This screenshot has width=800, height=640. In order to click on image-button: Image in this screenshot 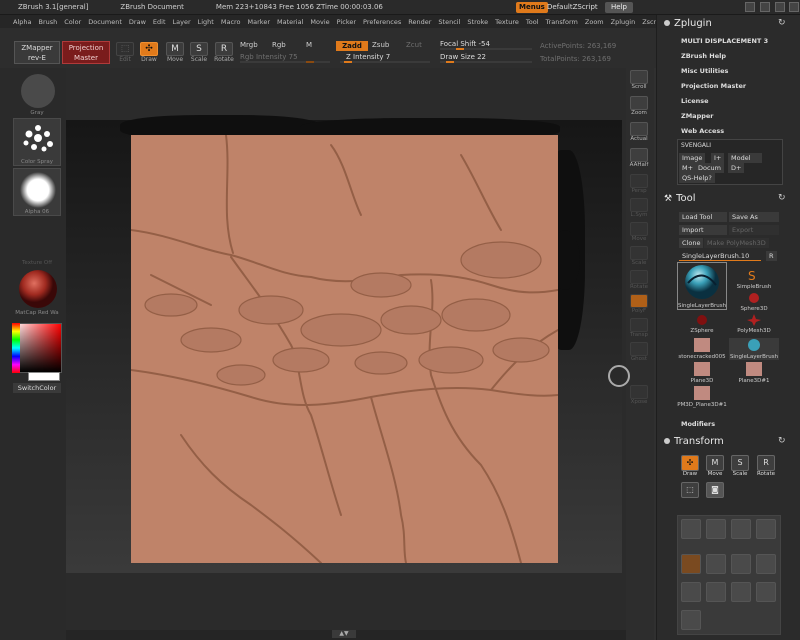, I will do `click(692, 158)`.